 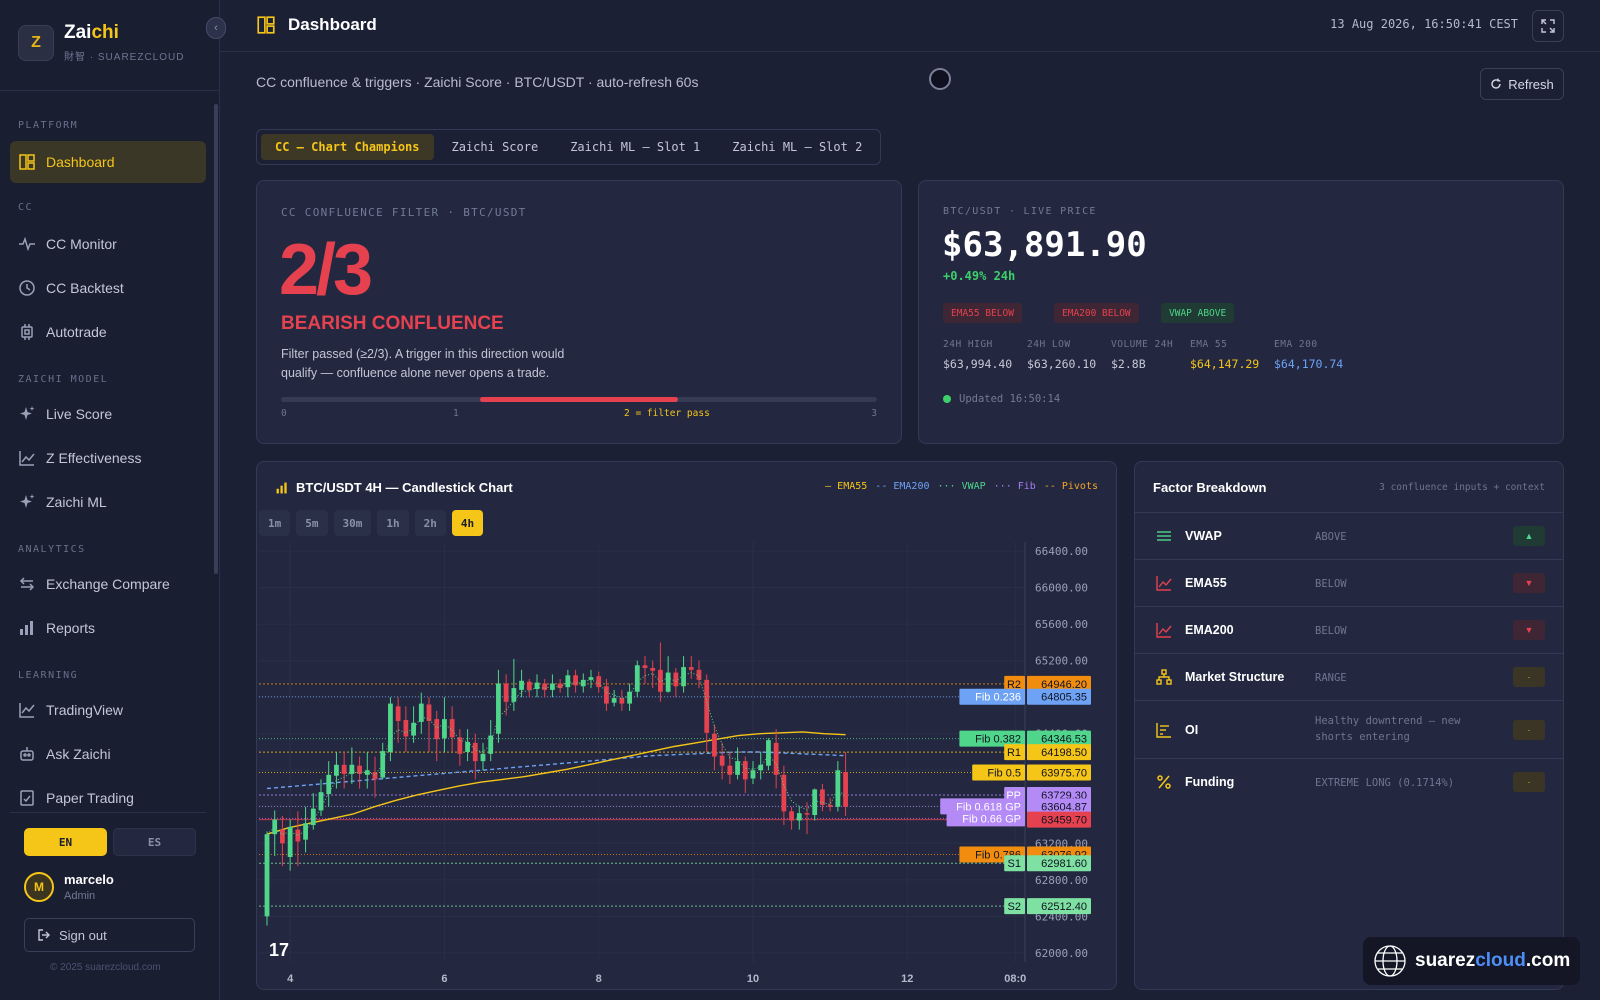 What do you see at coordinates (216, 339) in the screenshot?
I see `sidebar-scrollbar` at bounding box center [216, 339].